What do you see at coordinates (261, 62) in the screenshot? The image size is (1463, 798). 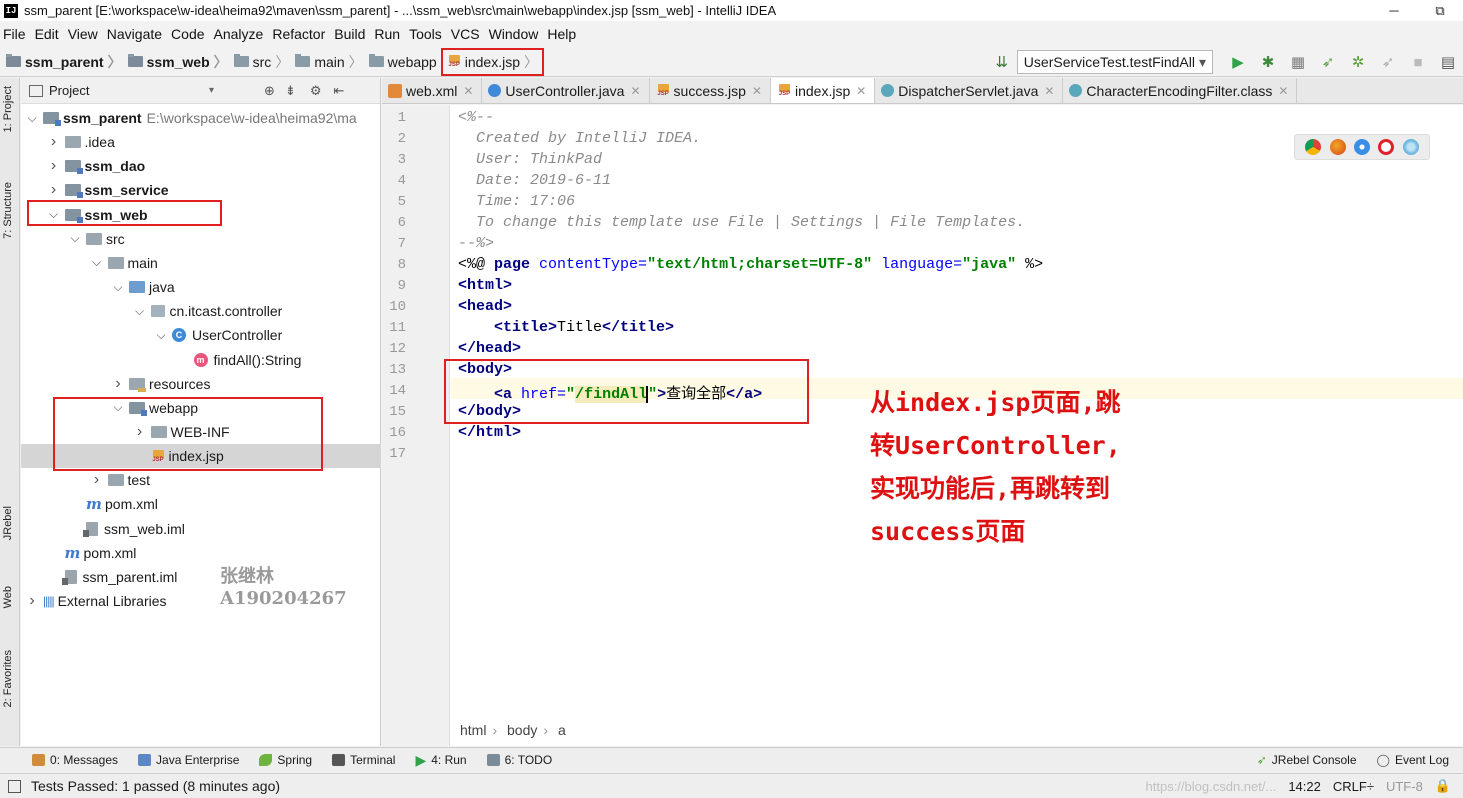 I see `nav-crumb-src: src 〉` at bounding box center [261, 62].